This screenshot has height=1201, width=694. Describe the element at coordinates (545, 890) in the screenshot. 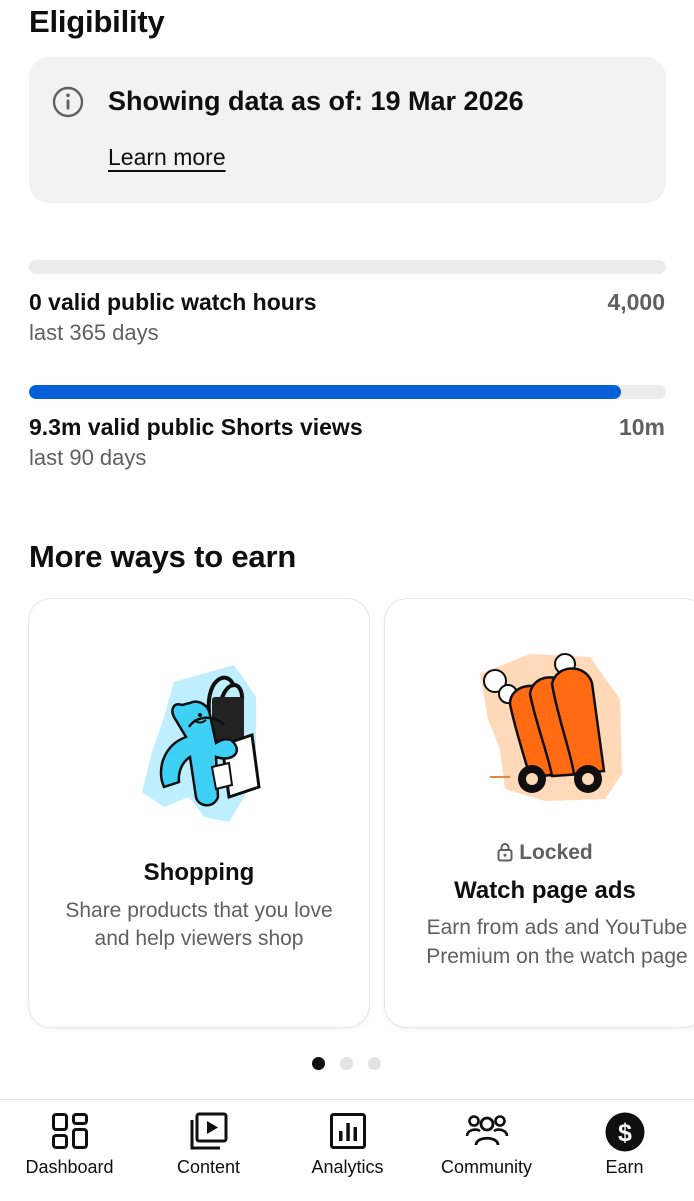

I see `watch-page-ads-card-title: Watch page ads` at that location.